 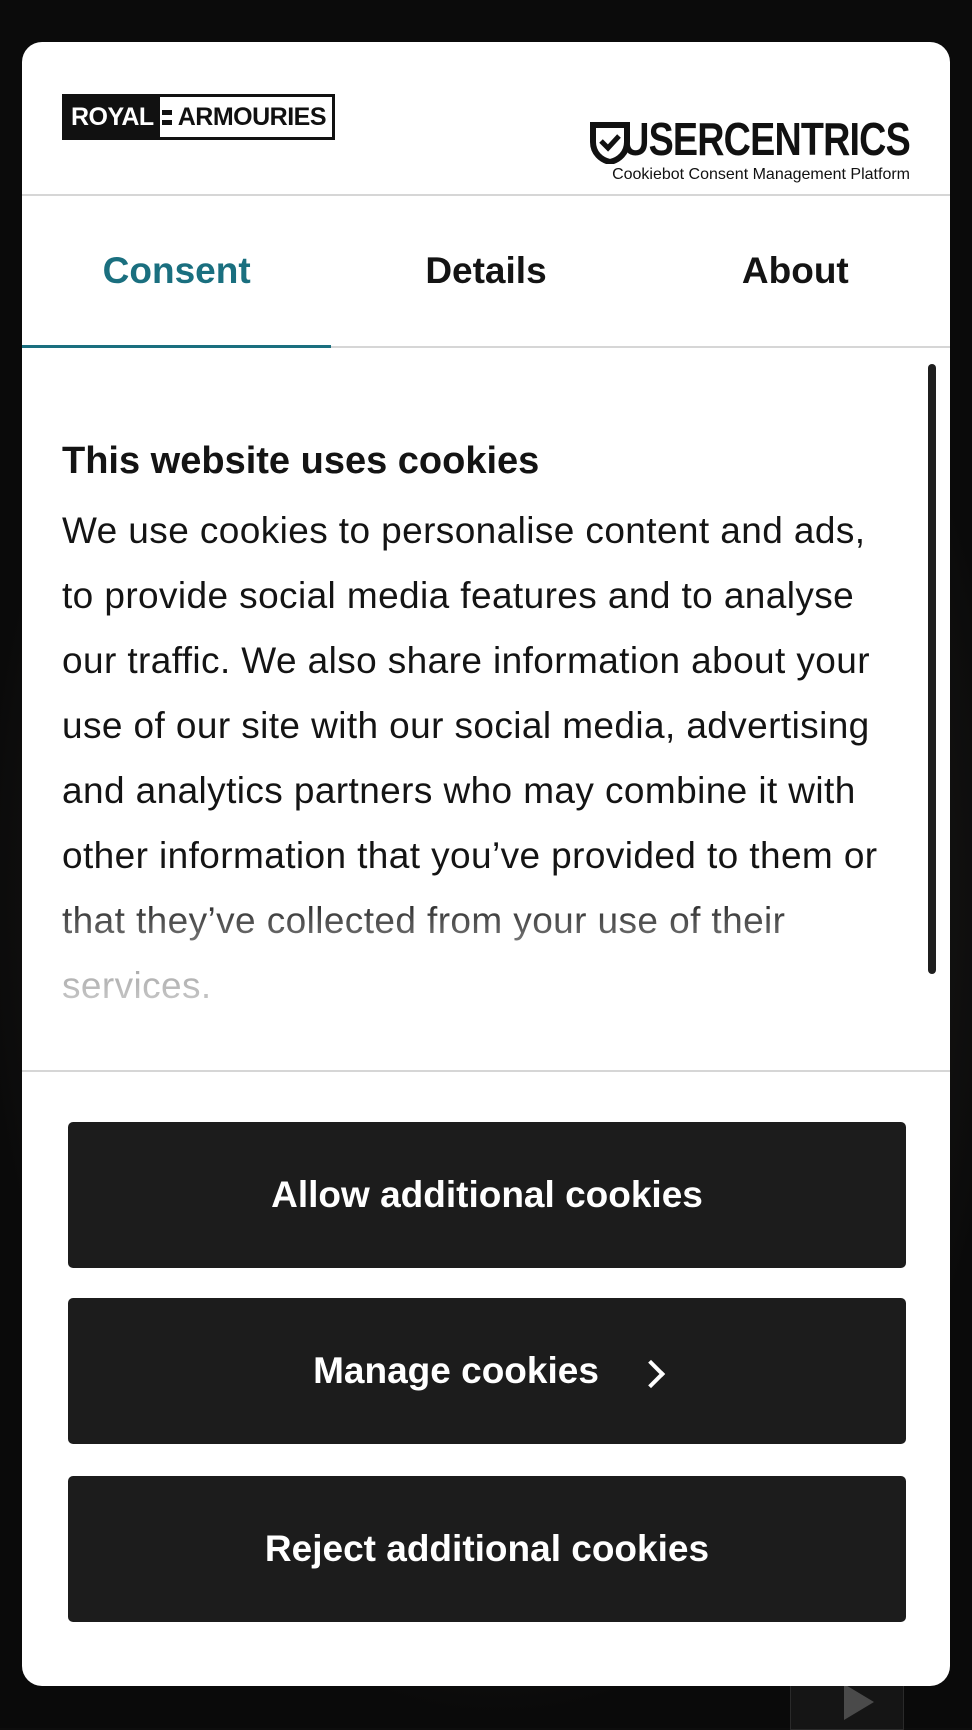 I want to click on reject-button-label: Reject additional cookies, so click(x=487, y=1548).